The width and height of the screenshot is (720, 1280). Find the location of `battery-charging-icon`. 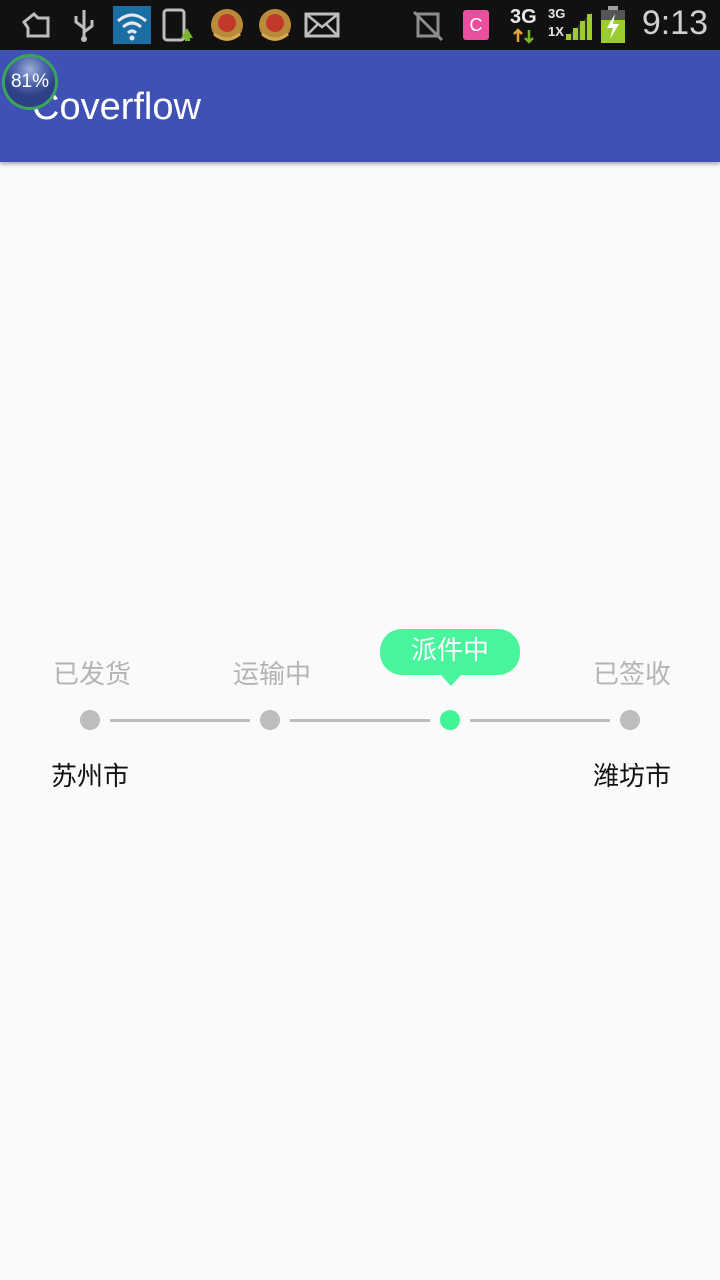

battery-charging-icon is located at coordinates (613, 24).